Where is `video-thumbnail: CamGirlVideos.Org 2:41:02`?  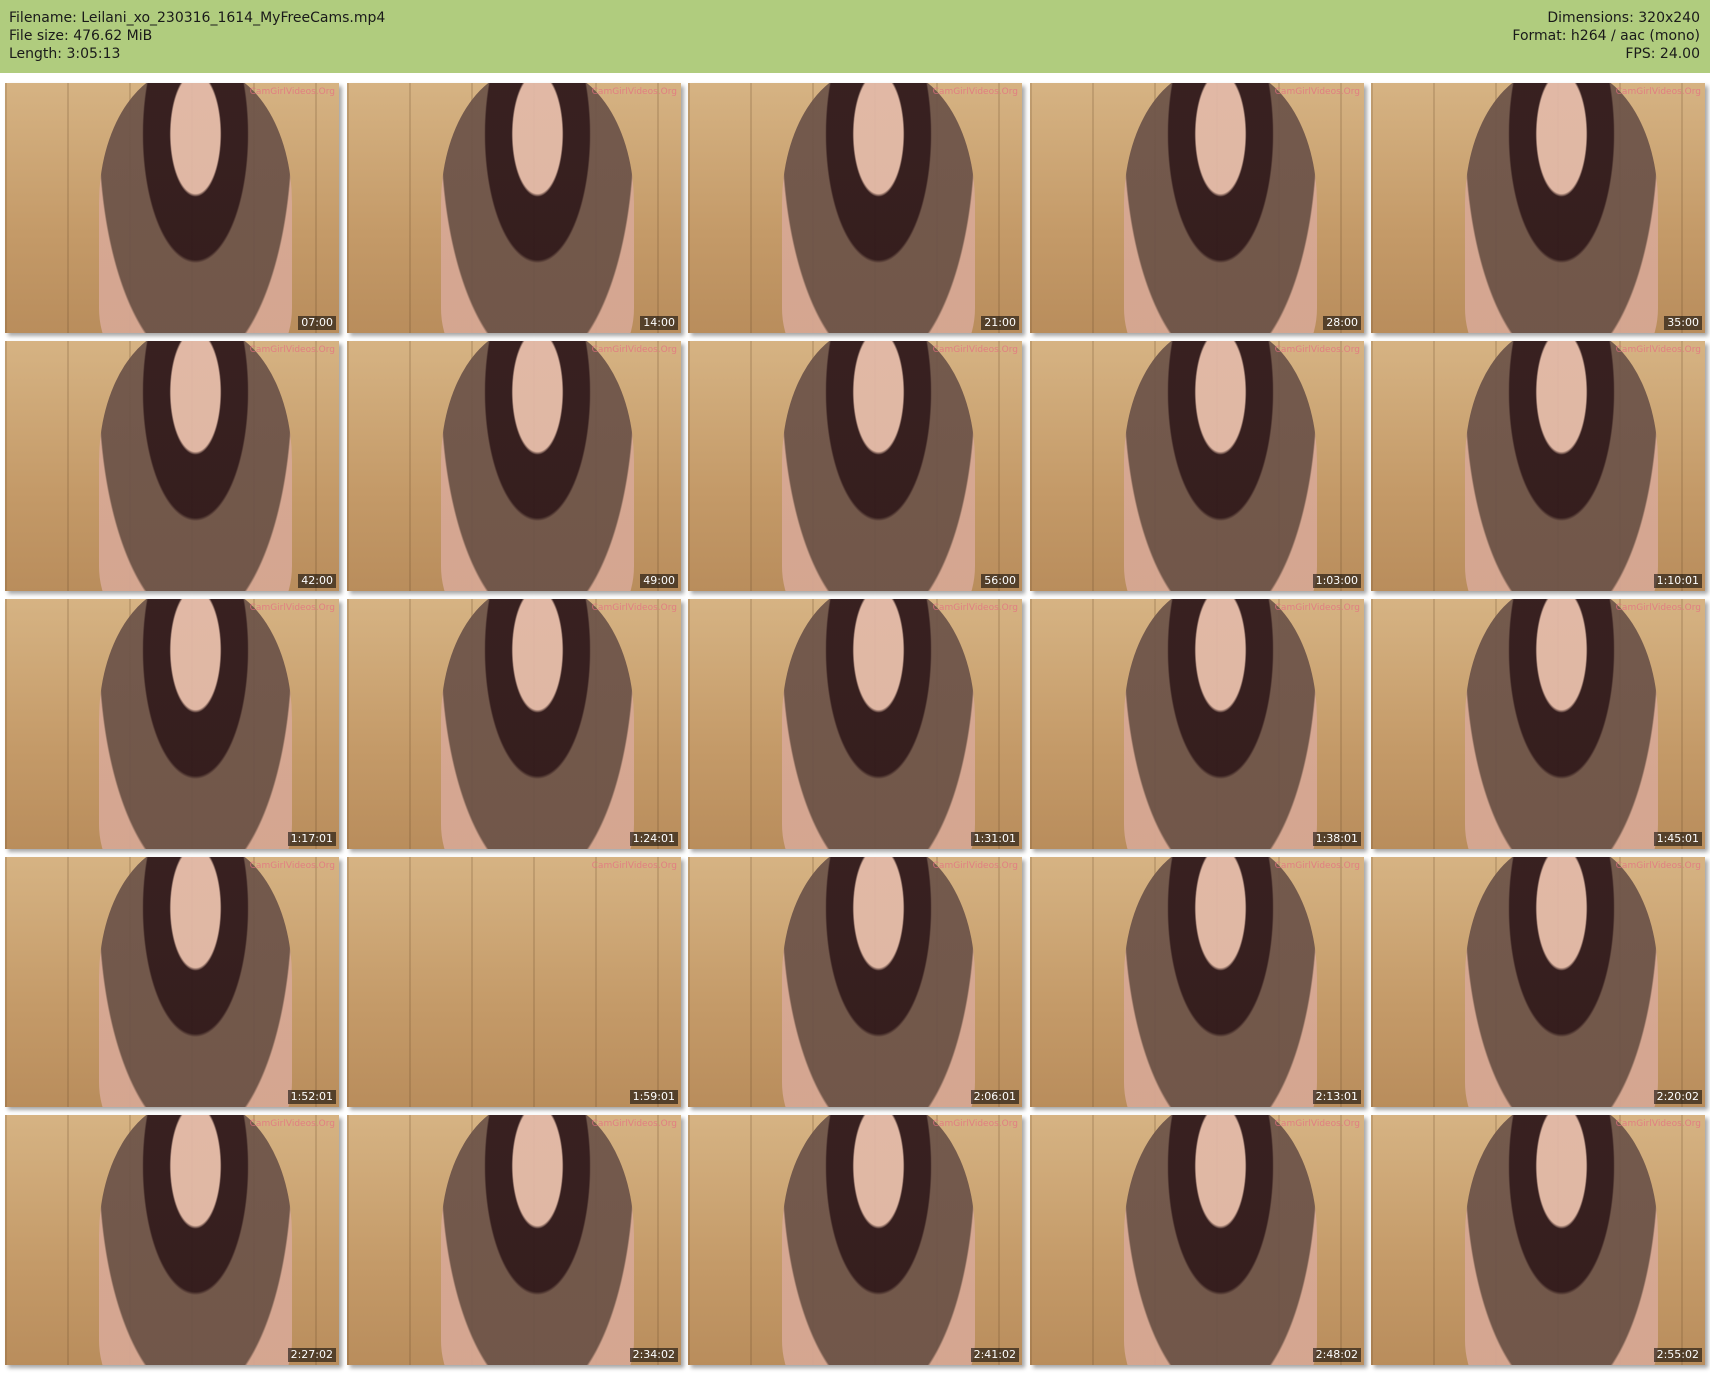
video-thumbnail: CamGirlVideos.Org 2:41:02 is located at coordinates (855, 1240).